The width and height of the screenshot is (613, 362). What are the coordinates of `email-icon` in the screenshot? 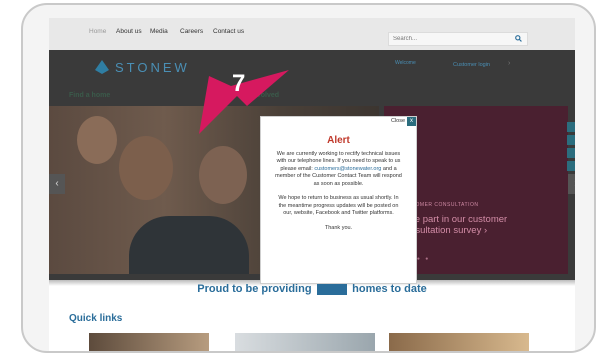 It's located at (571, 153).